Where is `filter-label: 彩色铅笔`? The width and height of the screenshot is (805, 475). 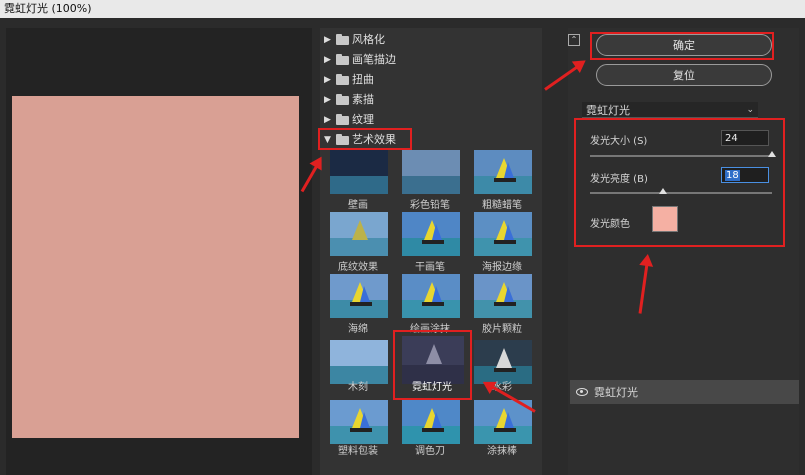 filter-label: 彩色铅笔 is located at coordinates (430, 205).